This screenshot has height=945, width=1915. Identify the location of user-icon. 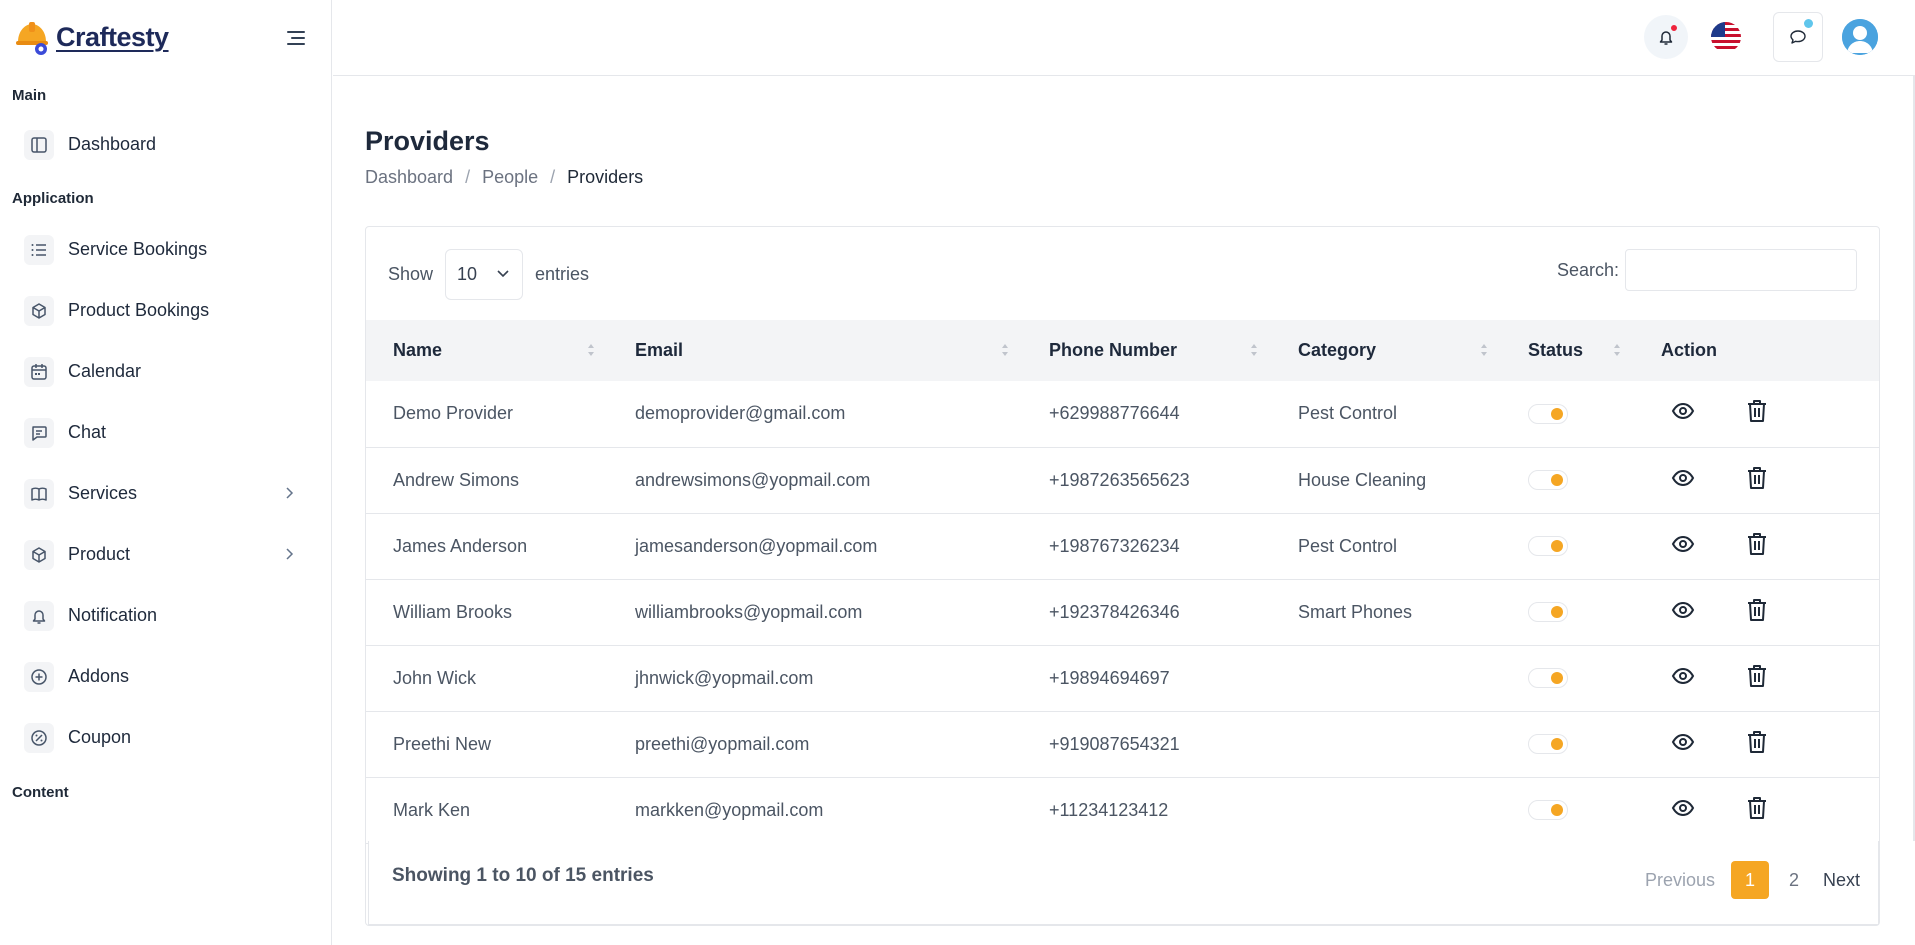
(1860, 37).